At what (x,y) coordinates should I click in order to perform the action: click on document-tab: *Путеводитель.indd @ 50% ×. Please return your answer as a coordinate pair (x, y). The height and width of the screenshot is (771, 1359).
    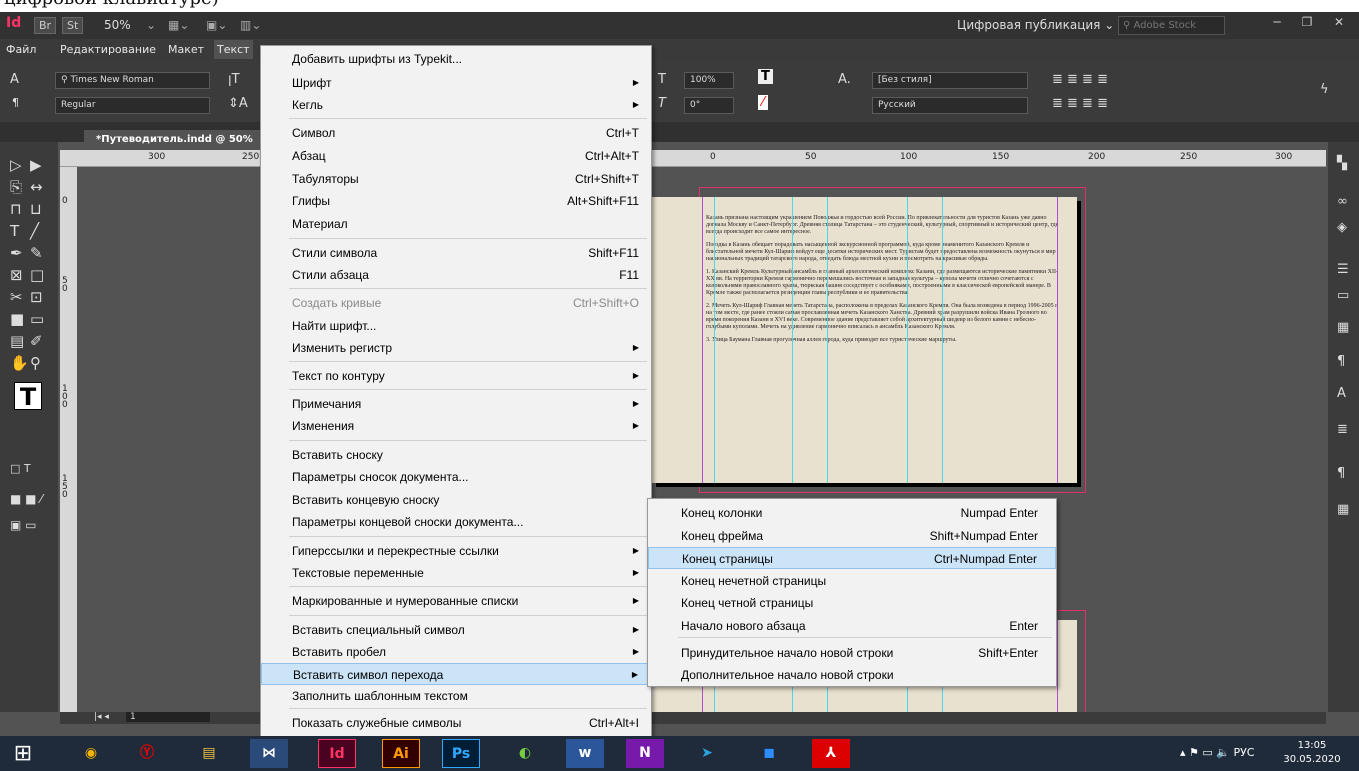
    Looking at the image, I should click on (172, 147).